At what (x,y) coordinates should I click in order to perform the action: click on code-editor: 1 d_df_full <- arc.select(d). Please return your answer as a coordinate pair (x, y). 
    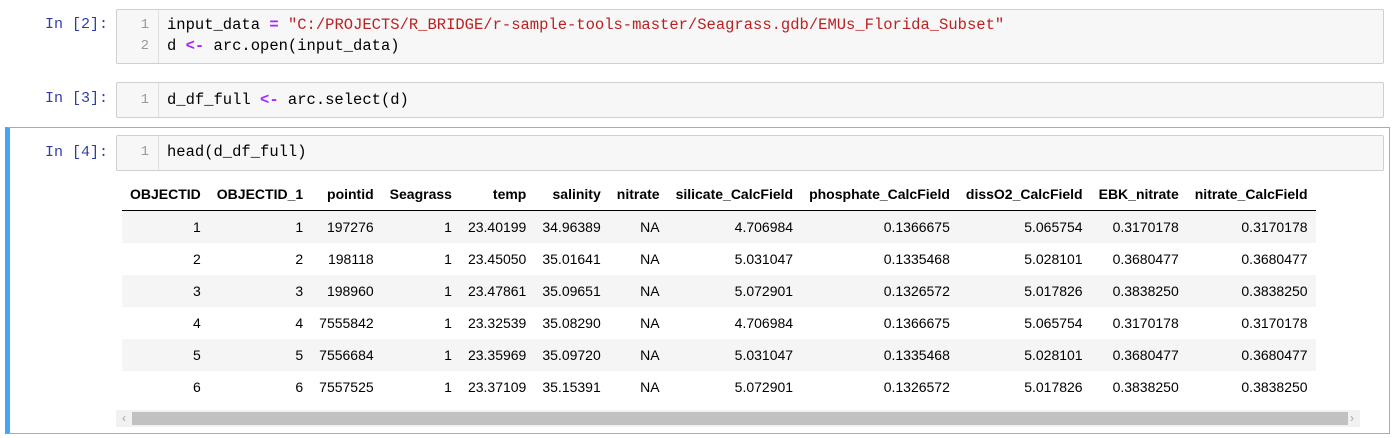
    Looking at the image, I should click on (750, 100).